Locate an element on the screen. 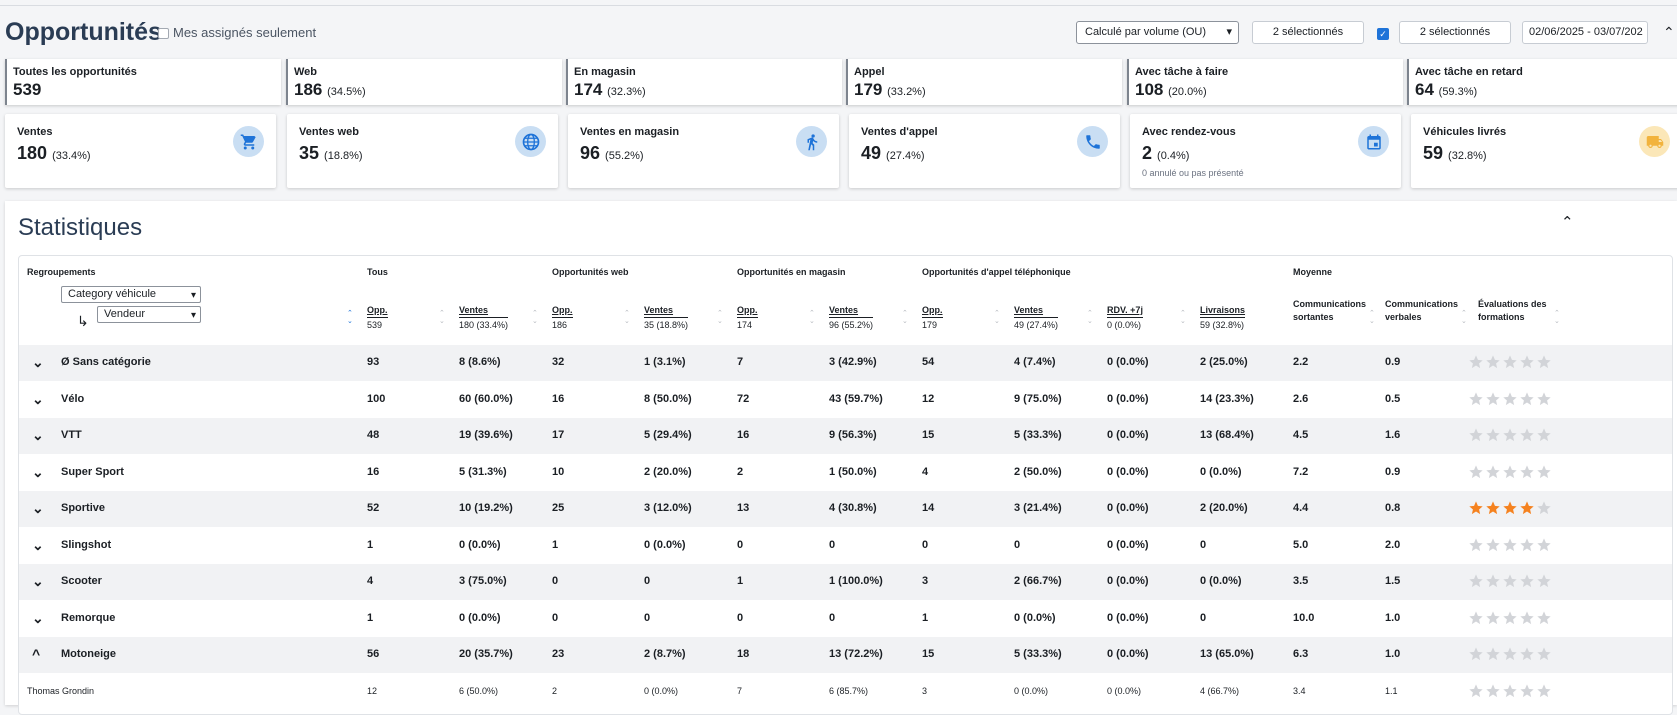  table-cell: 4 is located at coordinates (925, 471).